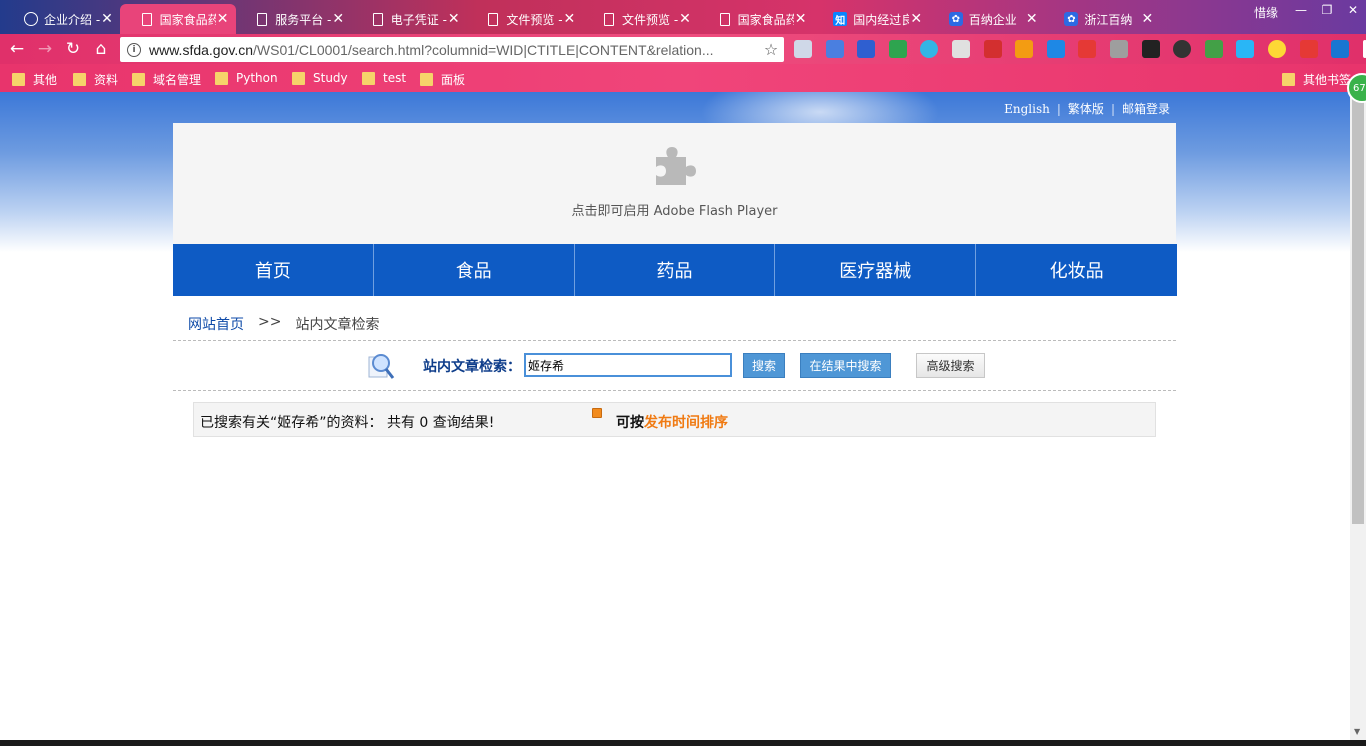 The width and height of the screenshot is (1366, 746). What do you see at coordinates (101, 49) in the screenshot?
I see `home-icon: ⌂` at bounding box center [101, 49].